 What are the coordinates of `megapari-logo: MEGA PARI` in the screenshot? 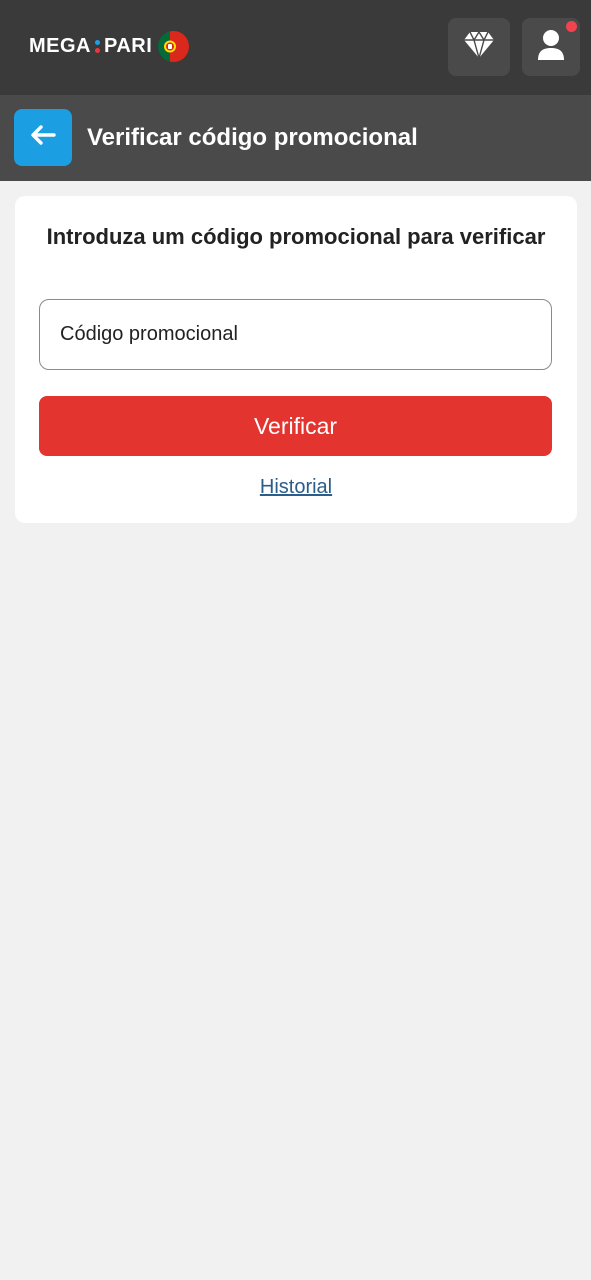 It's located at (109, 46).